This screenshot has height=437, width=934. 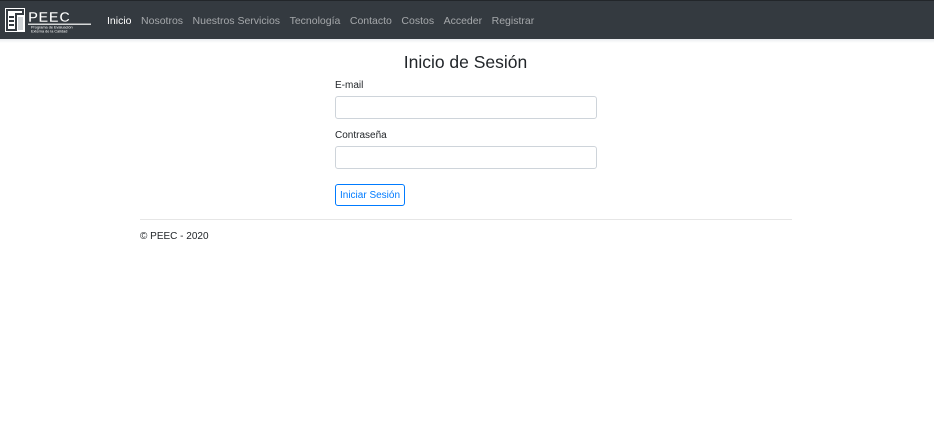 What do you see at coordinates (371, 21) in the screenshot?
I see `nav-item-contacto: Contacto` at bounding box center [371, 21].